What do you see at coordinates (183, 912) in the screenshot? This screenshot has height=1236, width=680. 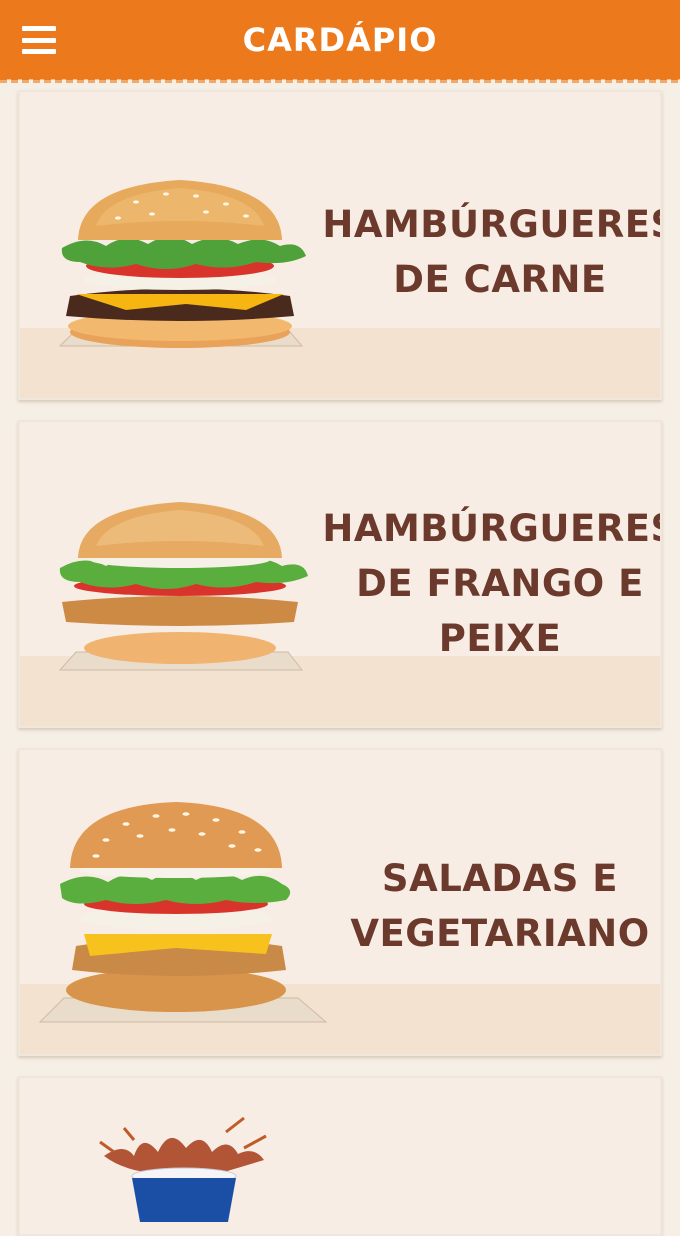 I see `veggie-burger-image` at bounding box center [183, 912].